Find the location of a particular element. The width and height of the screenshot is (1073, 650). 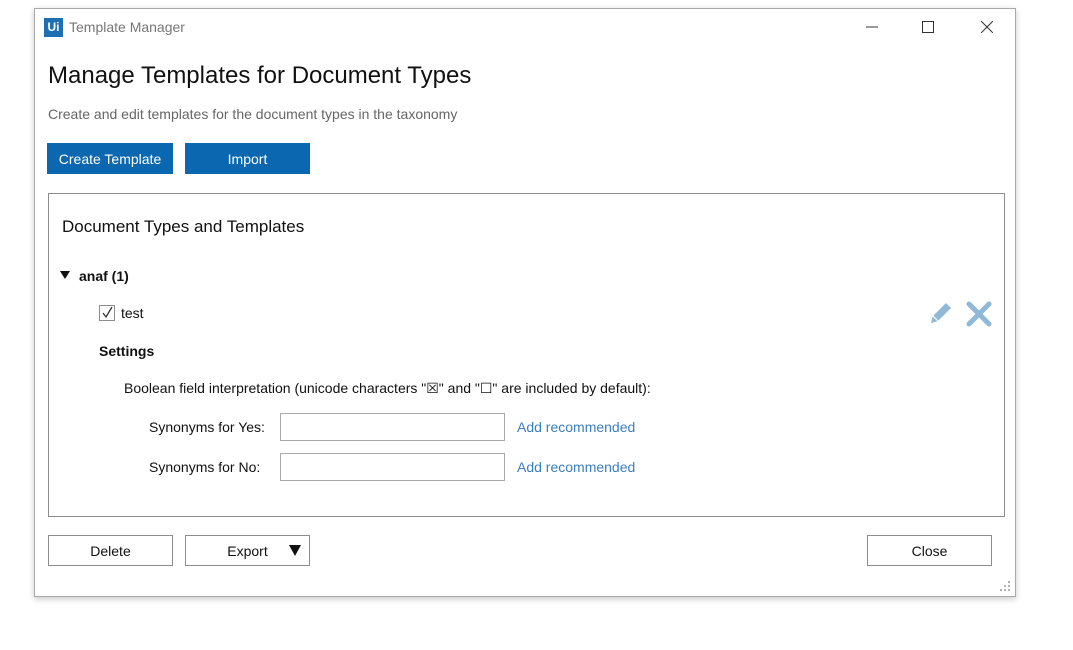

close-icon is located at coordinates (987, 27).